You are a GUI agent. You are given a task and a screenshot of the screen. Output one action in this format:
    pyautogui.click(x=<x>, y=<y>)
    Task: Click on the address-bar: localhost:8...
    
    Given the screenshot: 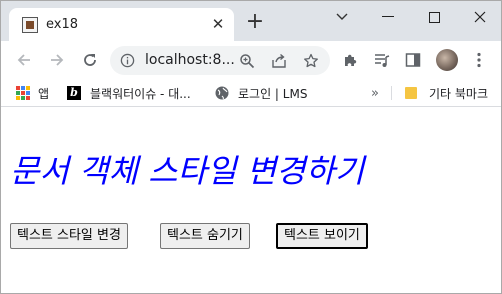 What is the action you would take?
    pyautogui.click(x=220, y=60)
    